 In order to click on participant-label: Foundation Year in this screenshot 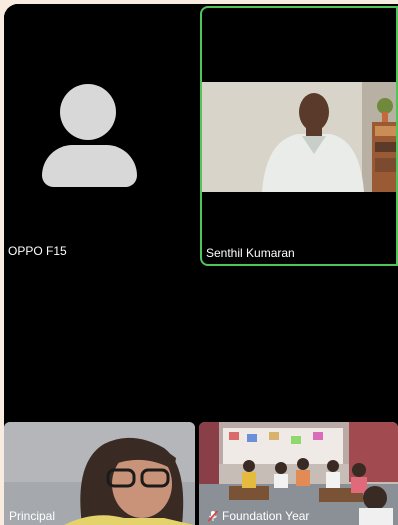, I will do `click(258, 516)`.